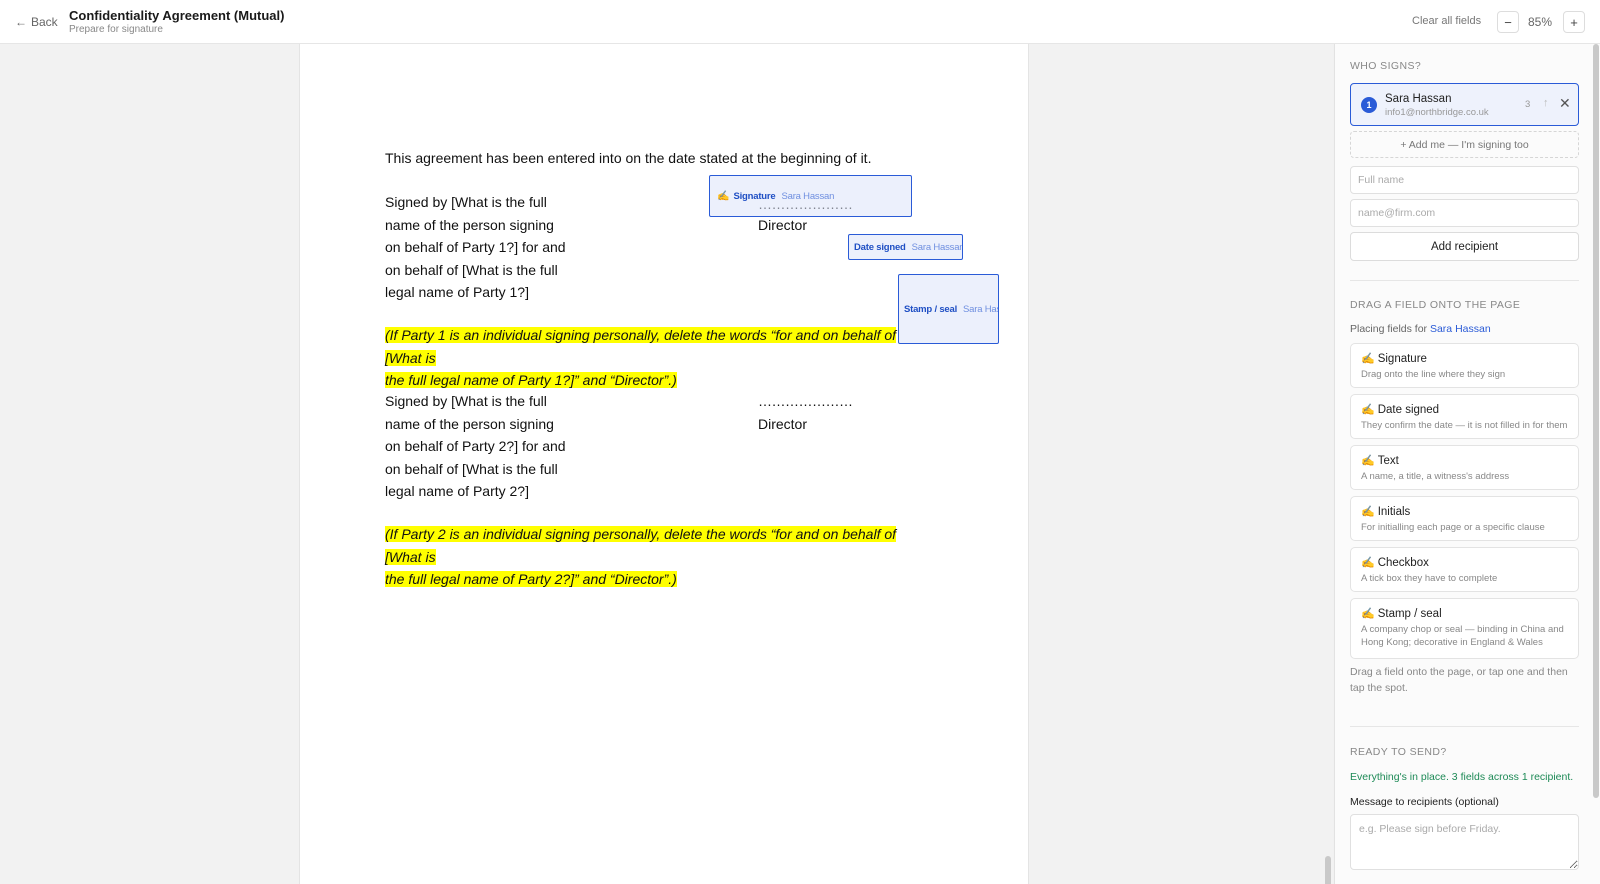  I want to click on placing-for-label: Placing fields for Sara Hassan, so click(1420, 329).